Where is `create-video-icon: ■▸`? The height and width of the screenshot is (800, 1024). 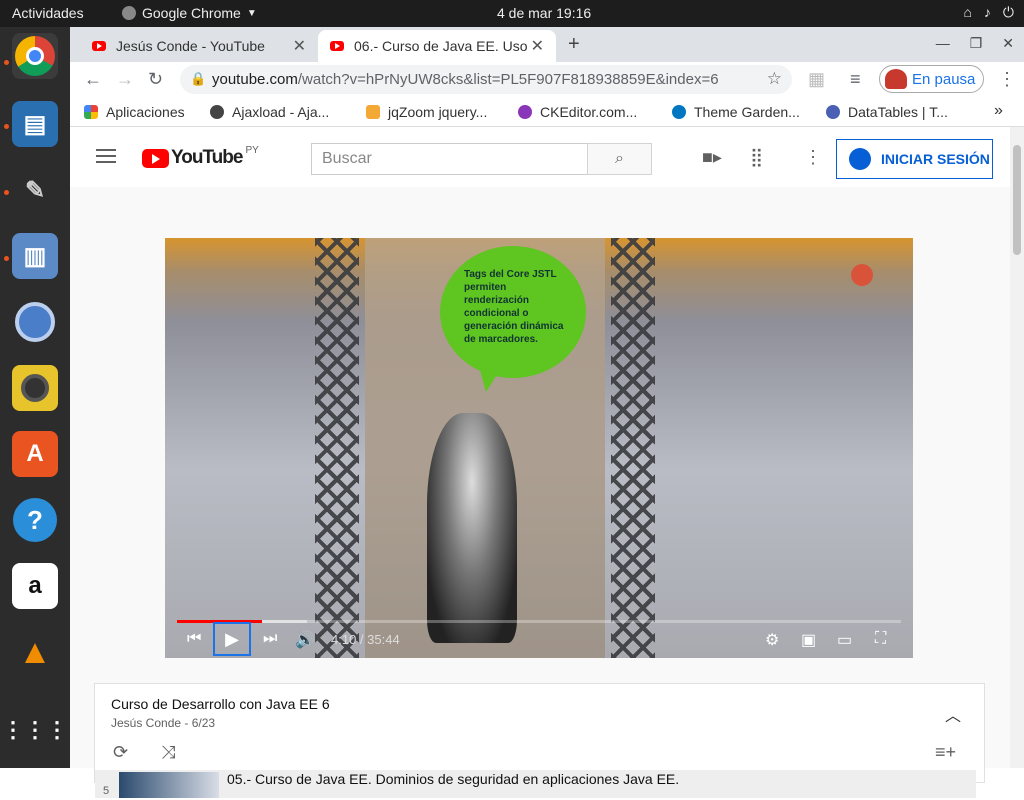 create-video-icon: ■▸ is located at coordinates (712, 157).